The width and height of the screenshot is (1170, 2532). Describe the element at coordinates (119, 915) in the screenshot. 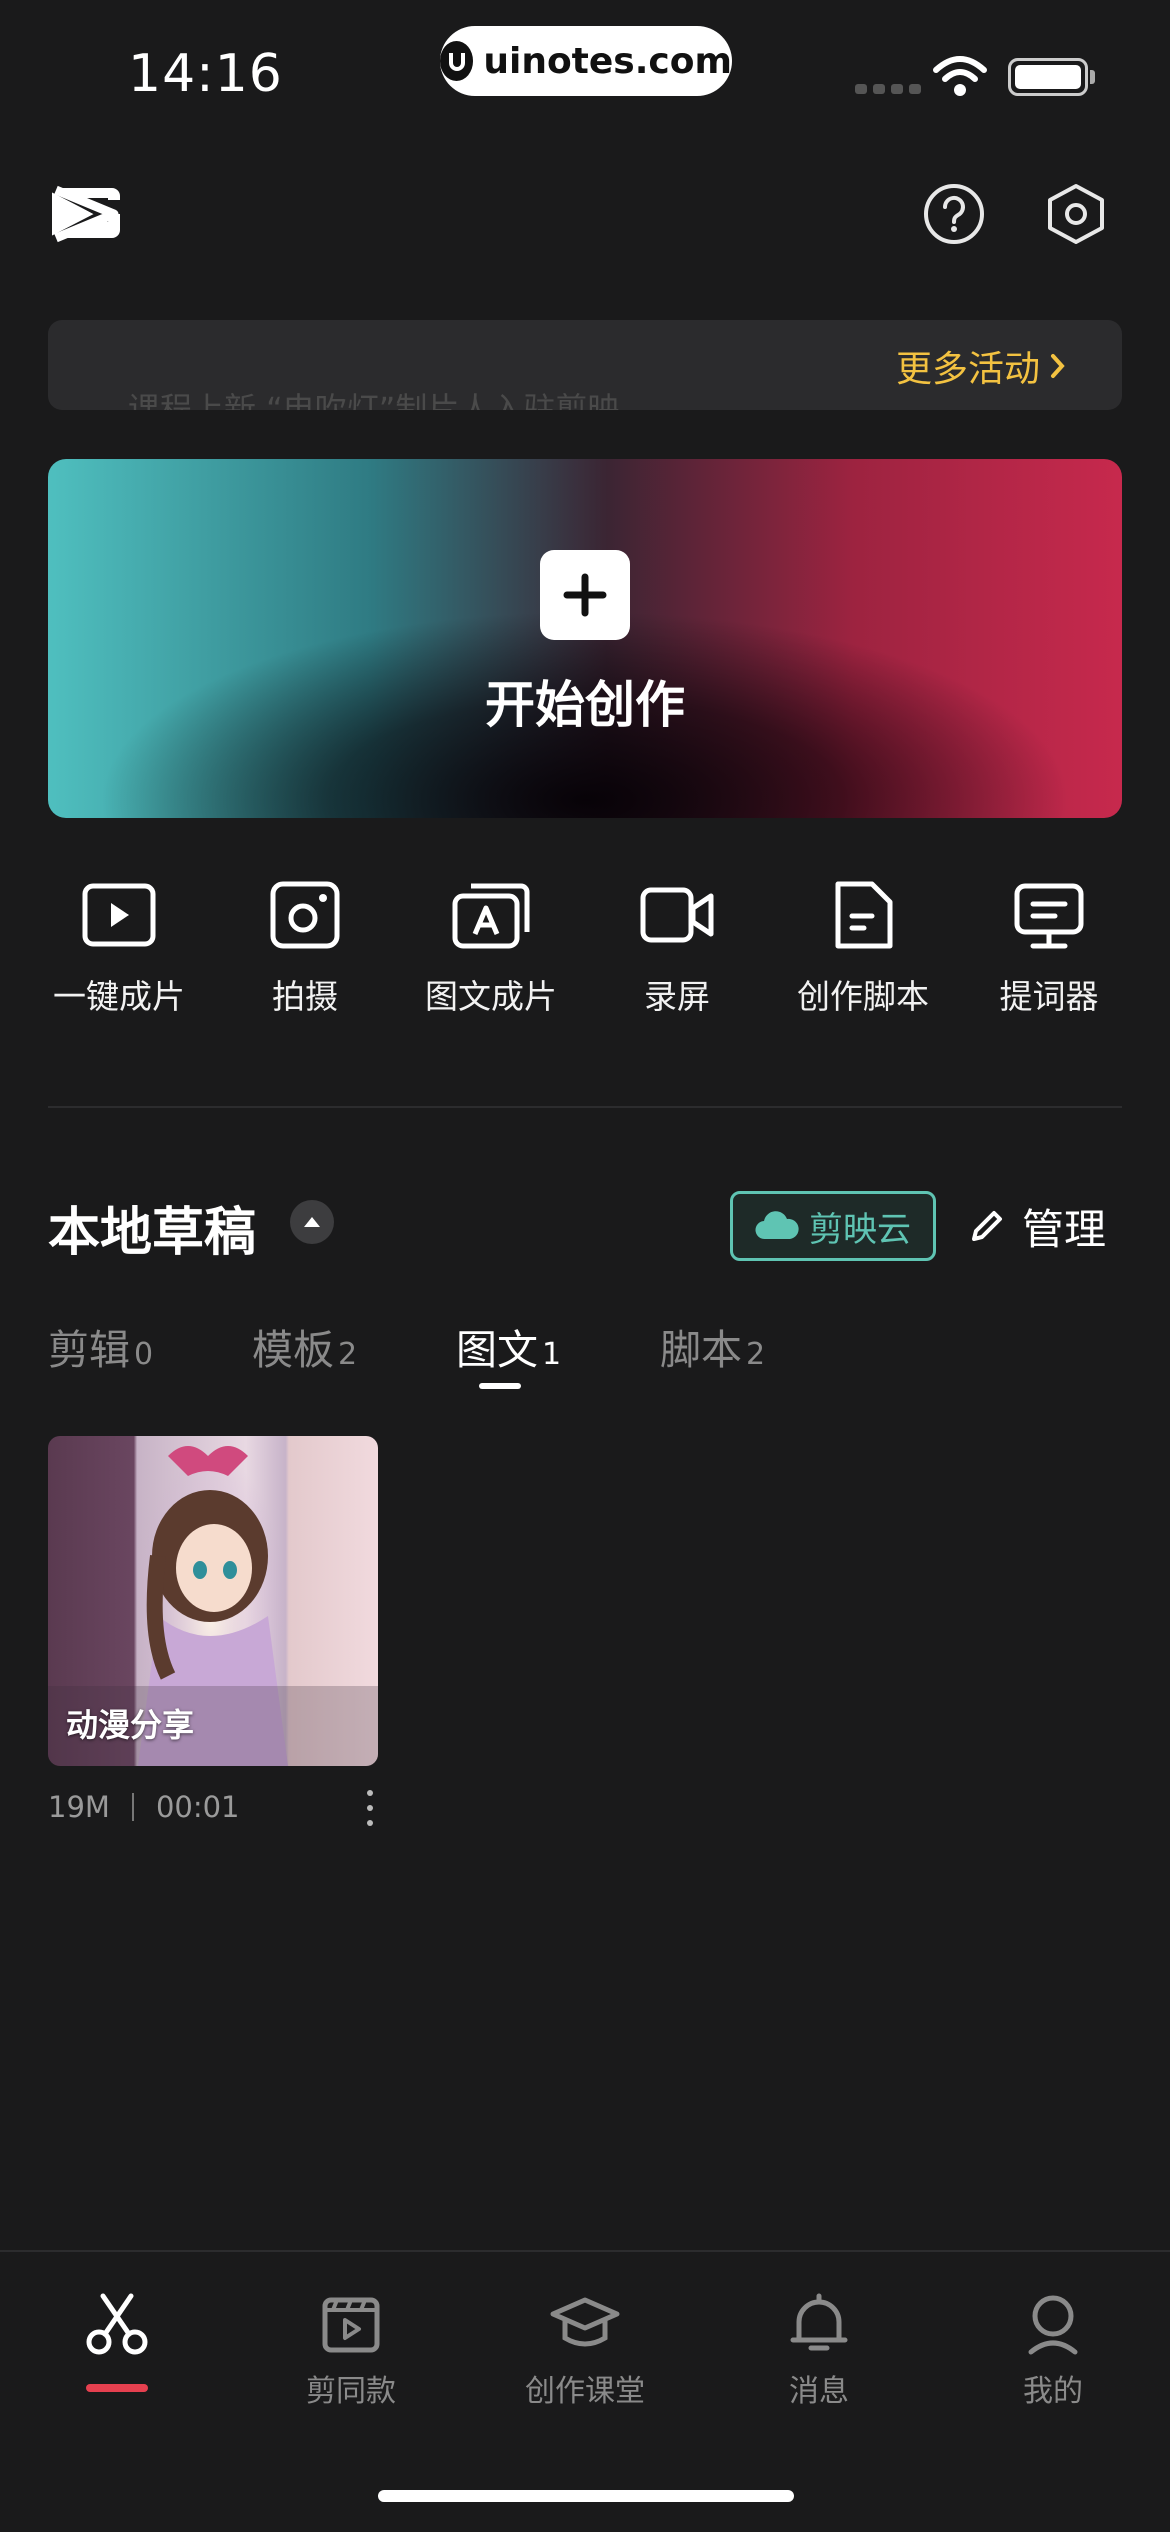

I see `play-square-icon` at that location.